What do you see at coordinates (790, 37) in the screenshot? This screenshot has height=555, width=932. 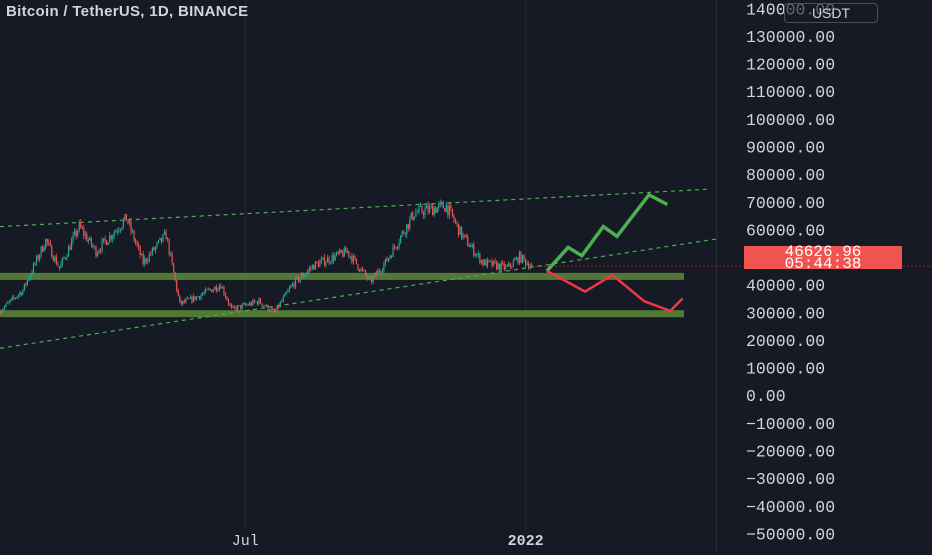 I see `price-tick-label: 130000.00` at bounding box center [790, 37].